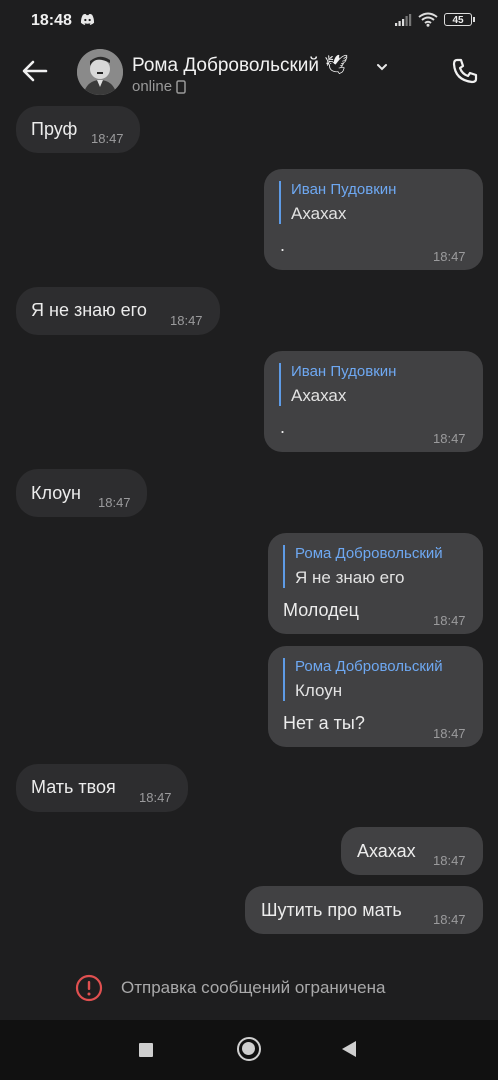 This screenshot has height=1080, width=498. What do you see at coordinates (363, 679) in the screenshot?
I see `reply-quote: Рома Добровольский Клоун` at bounding box center [363, 679].